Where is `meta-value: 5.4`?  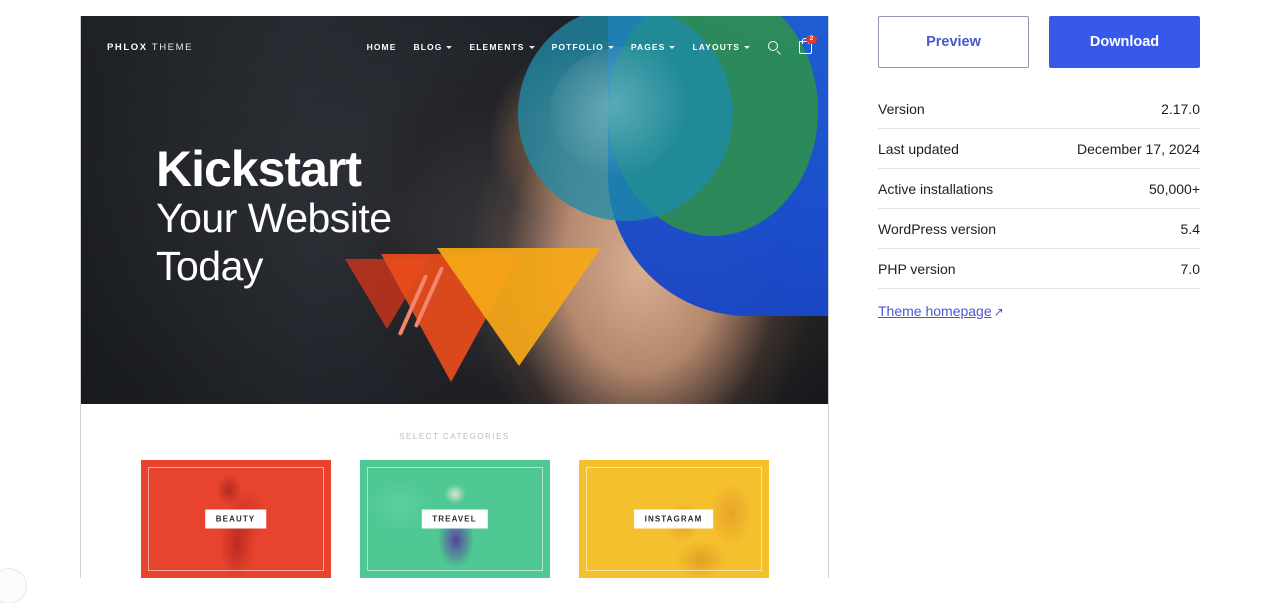
meta-value: 5.4 is located at coordinates (1190, 229).